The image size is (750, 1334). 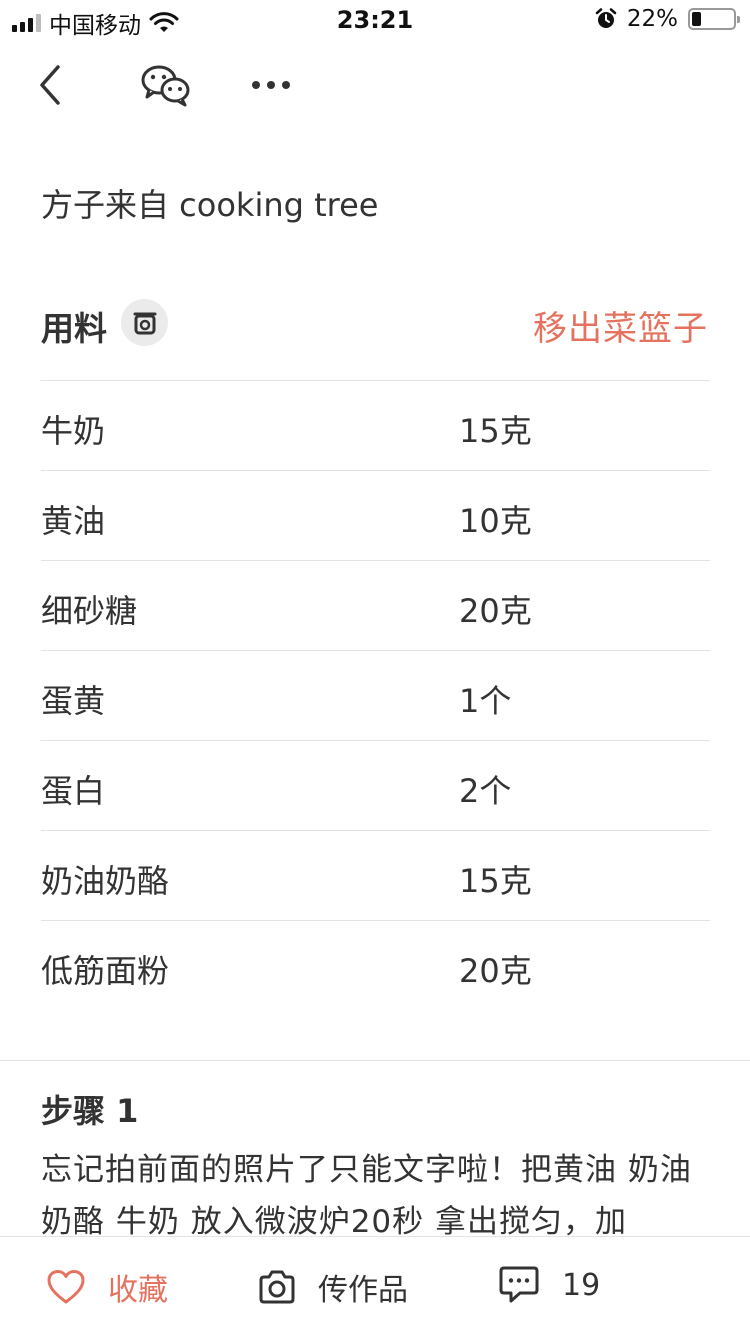 What do you see at coordinates (105, 971) in the screenshot?
I see `ingredient-name: 低筋面粉` at bounding box center [105, 971].